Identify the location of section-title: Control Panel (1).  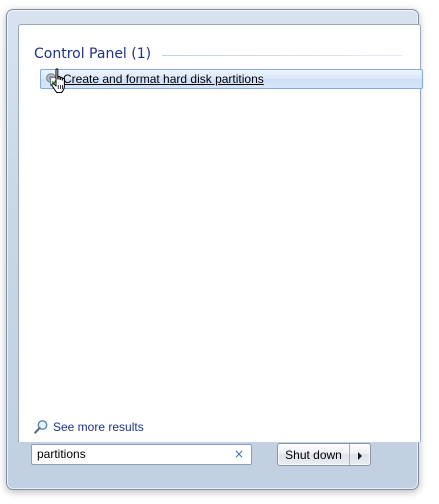
(93, 54).